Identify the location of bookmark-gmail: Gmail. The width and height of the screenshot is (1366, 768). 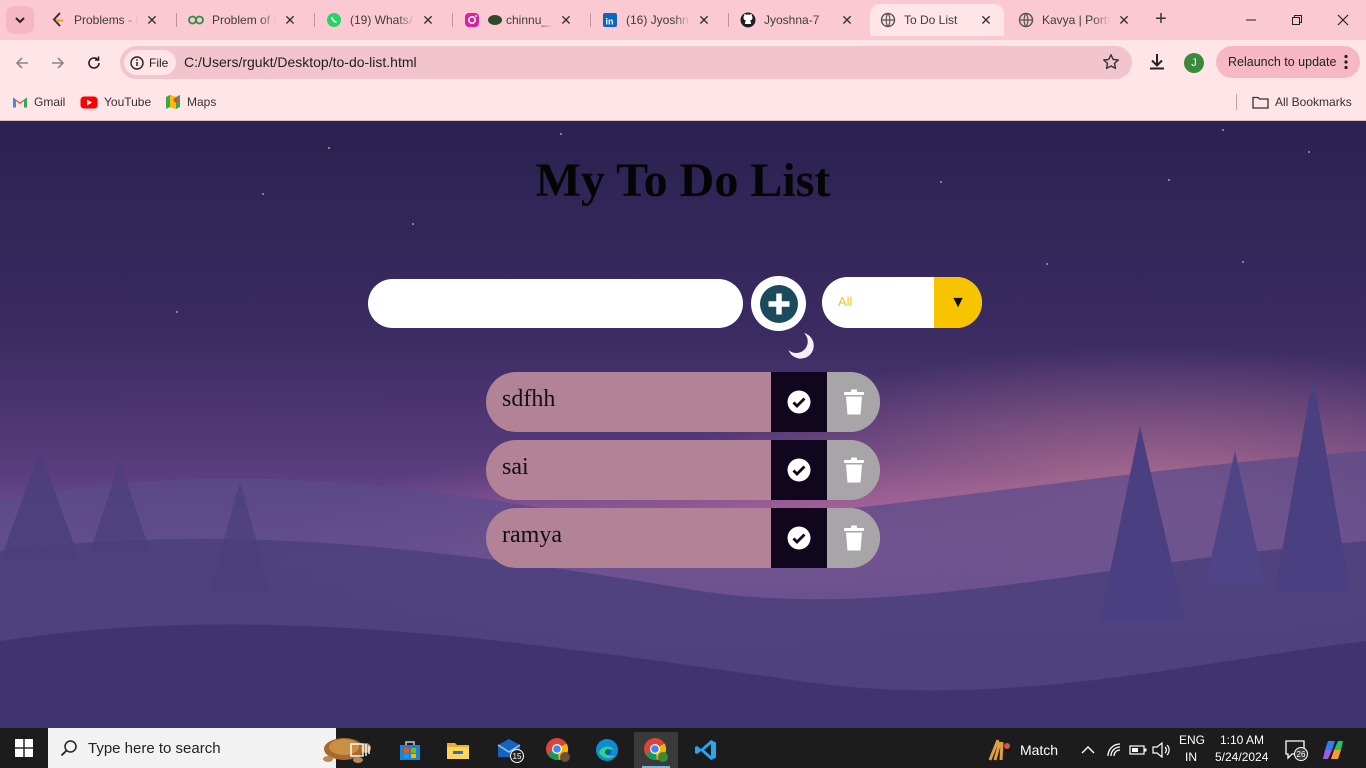
(38, 102).